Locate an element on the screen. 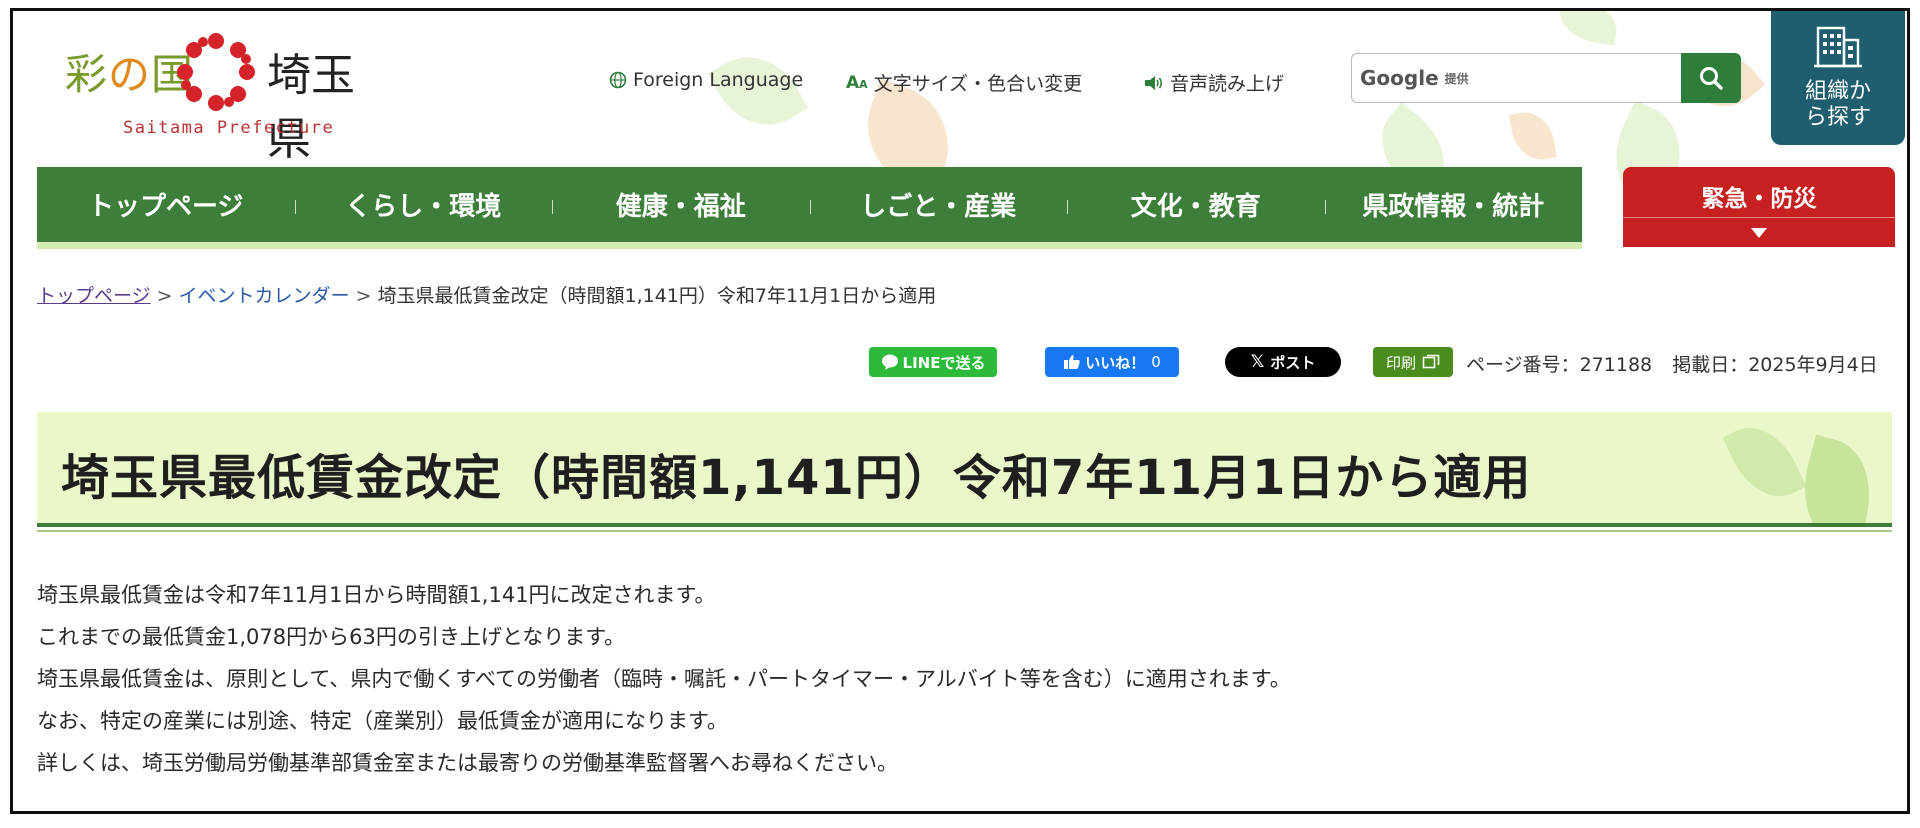  foreign-language-link: Foreign Language is located at coordinates (706, 80).